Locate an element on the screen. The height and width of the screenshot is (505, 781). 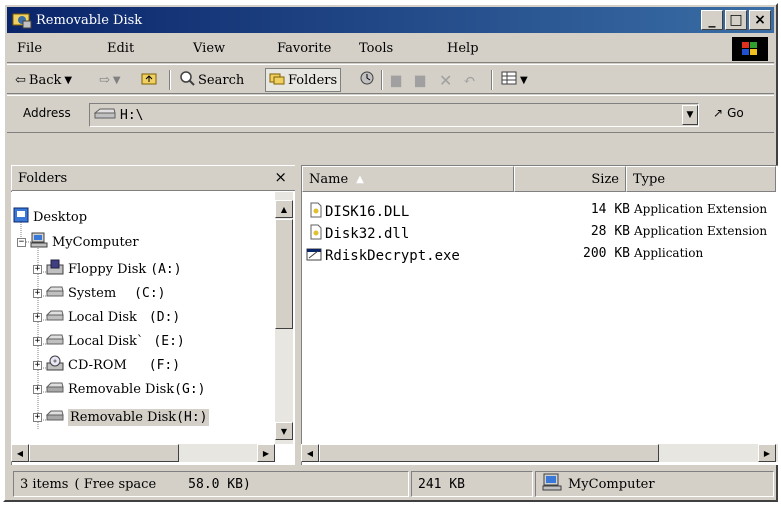
undo-icon: ↶ is located at coordinates (469, 80).